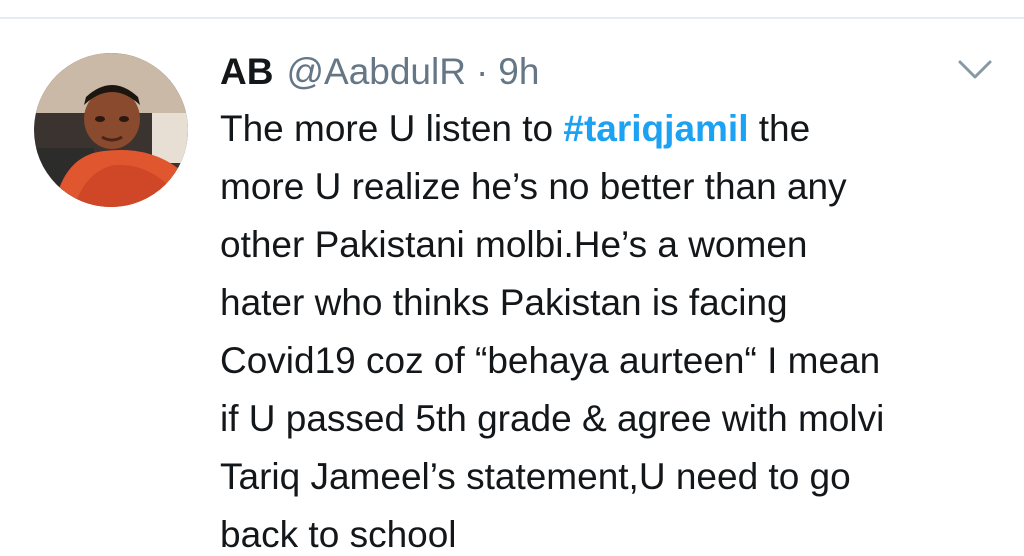 The width and height of the screenshot is (1024, 556). I want to click on tweet-options-button, so click(975, 70).